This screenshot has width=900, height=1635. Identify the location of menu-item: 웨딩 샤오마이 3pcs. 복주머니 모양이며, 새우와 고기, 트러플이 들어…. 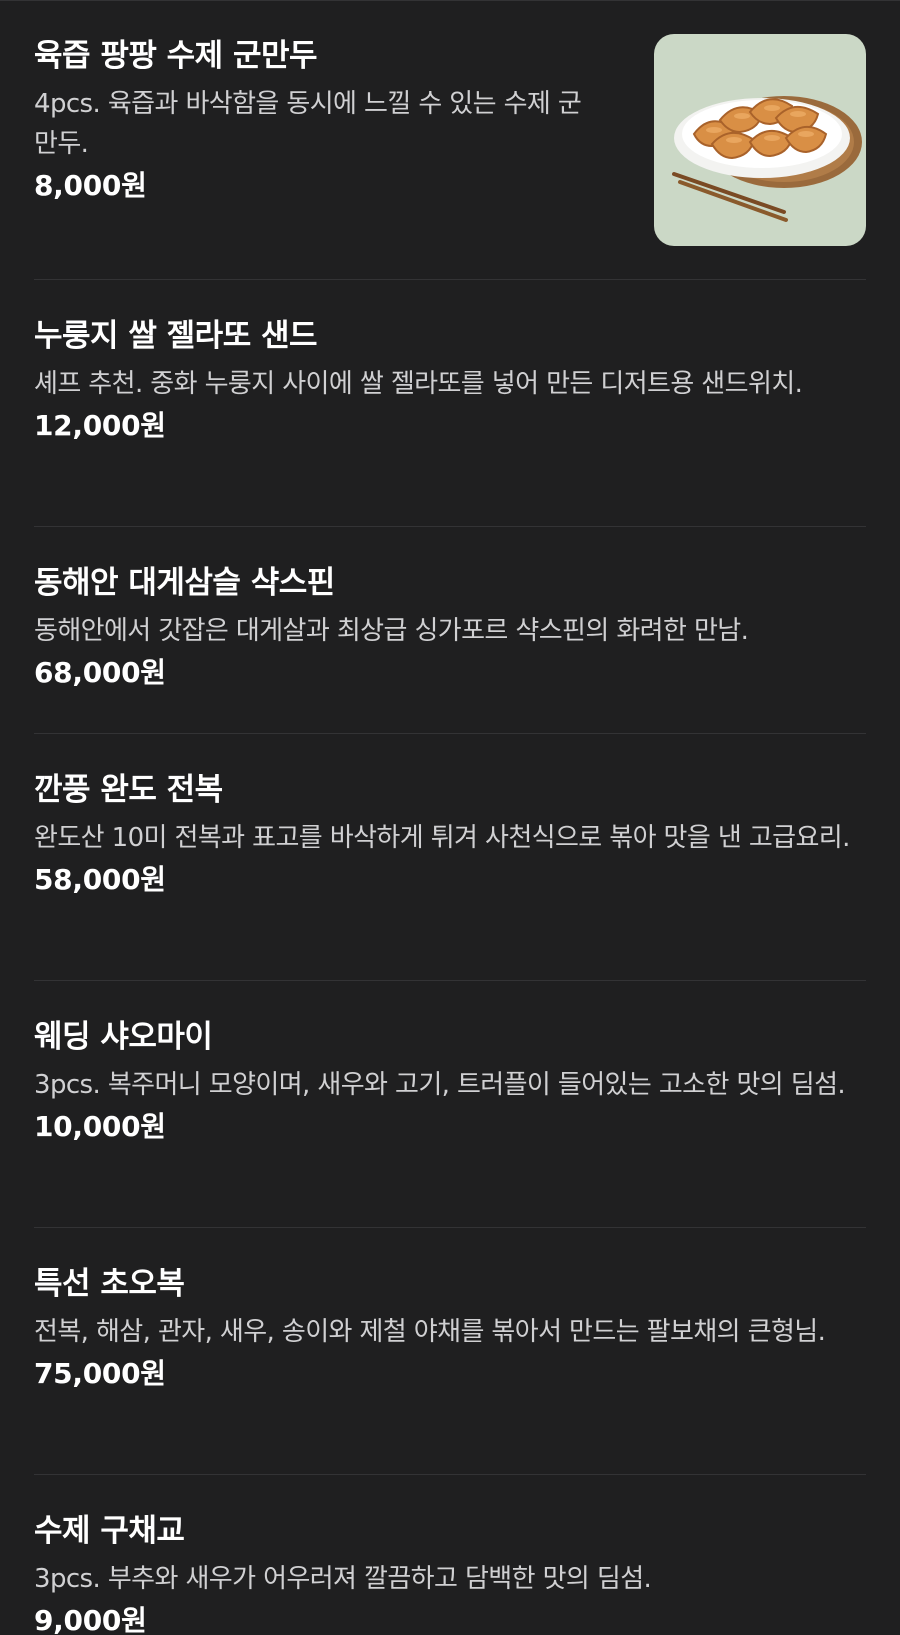
(450, 1104).